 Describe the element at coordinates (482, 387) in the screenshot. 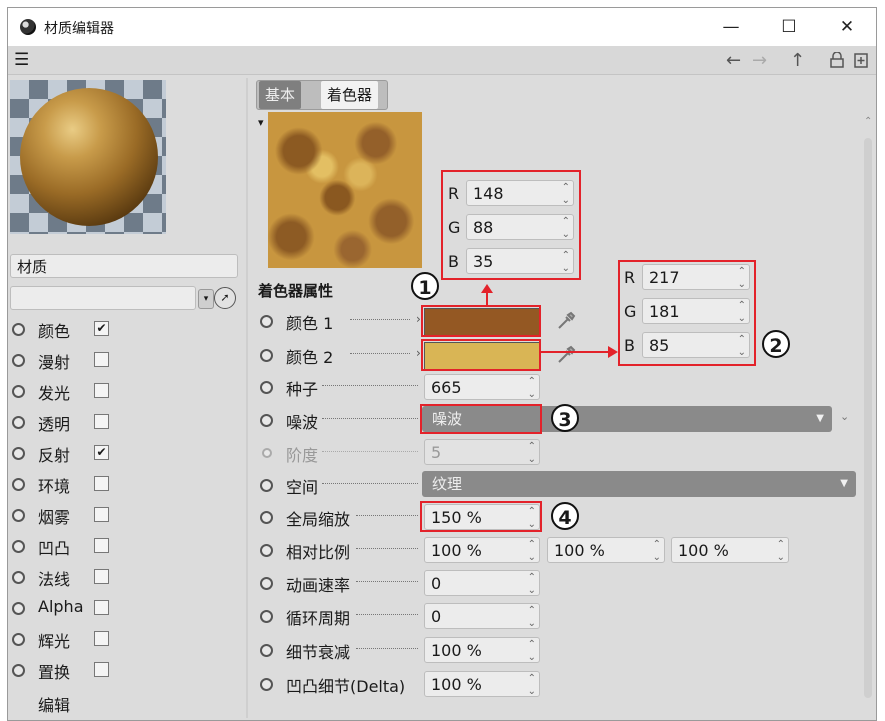

I see `seed-input: 665 ⌃ ⌄` at that location.